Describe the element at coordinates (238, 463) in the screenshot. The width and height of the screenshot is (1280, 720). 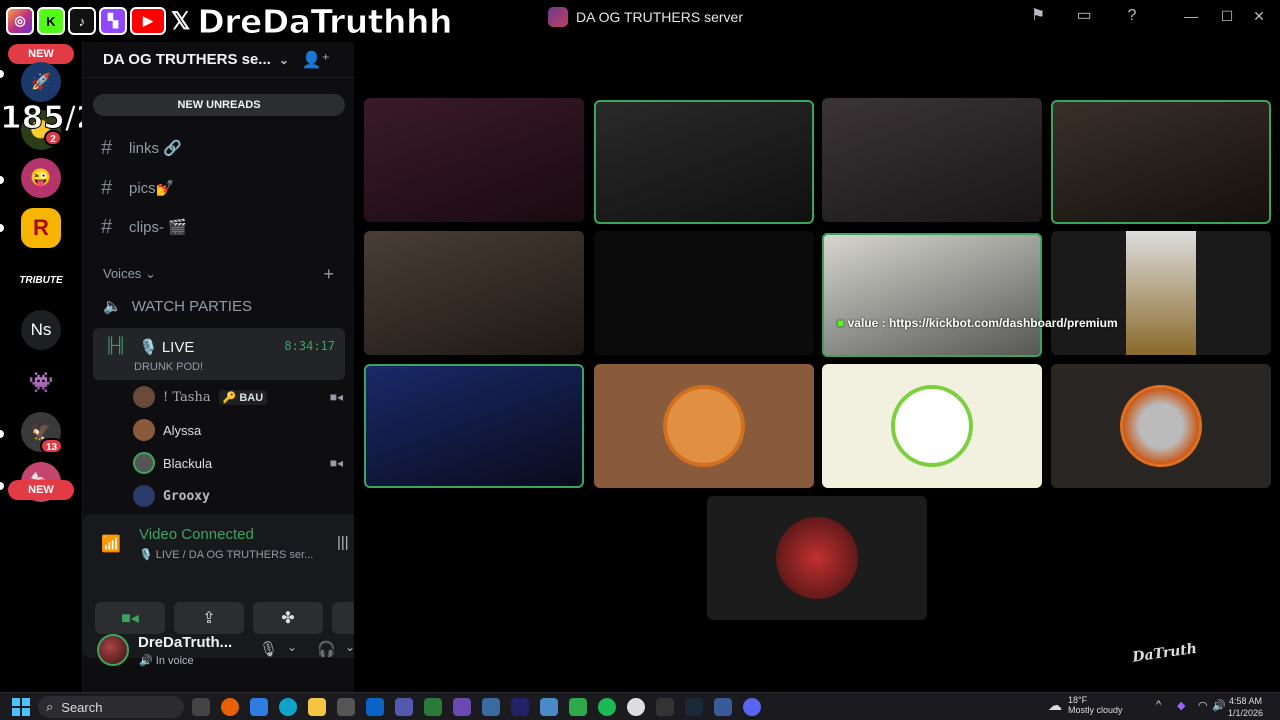
I see `voice-member: Blackula ■◂` at that location.